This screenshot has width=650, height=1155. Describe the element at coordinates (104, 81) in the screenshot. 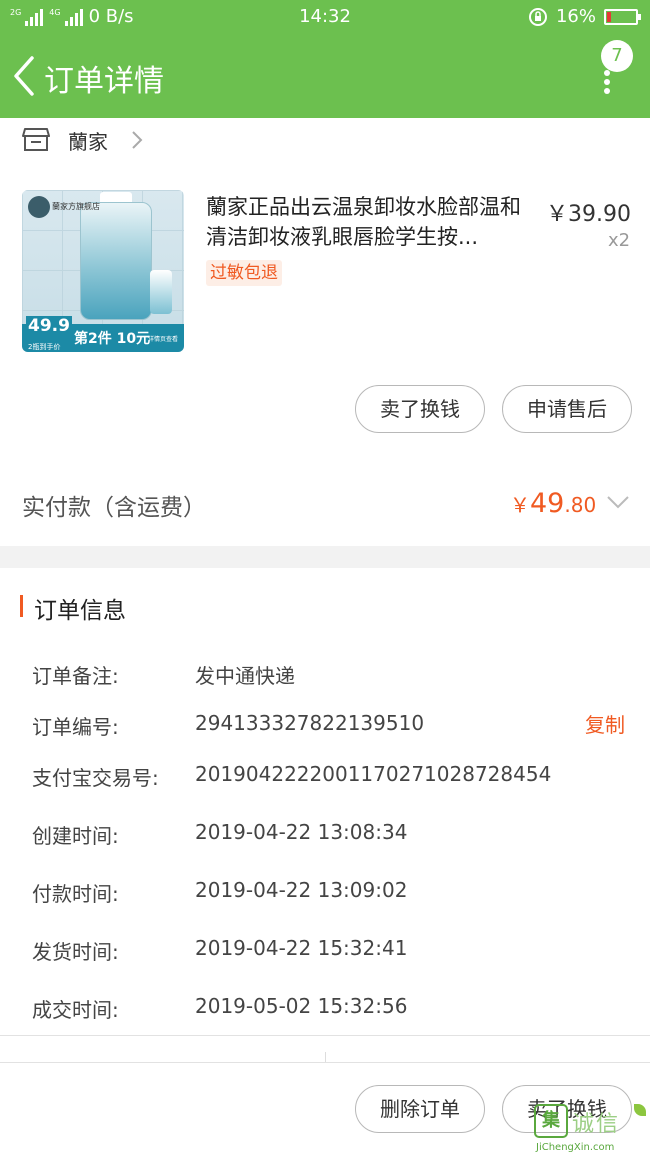

I see `page-title: 订单详情` at that location.